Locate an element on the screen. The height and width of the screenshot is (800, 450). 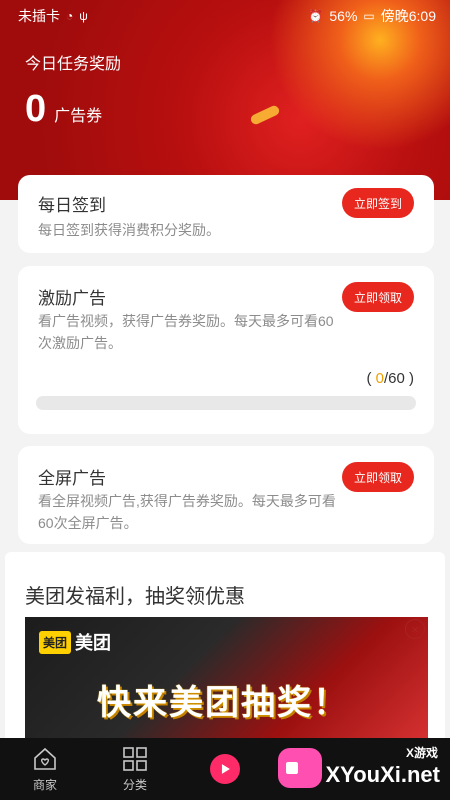
close-icon: × is located at coordinates (415, 629).